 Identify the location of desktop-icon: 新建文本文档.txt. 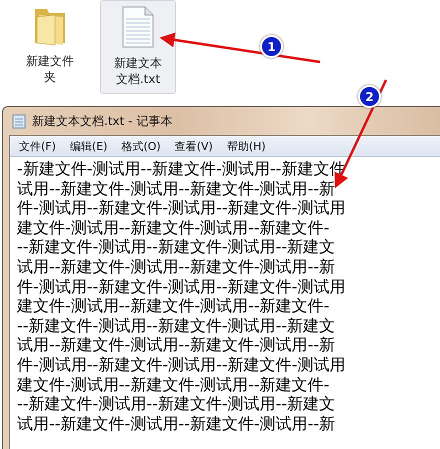
(138, 47).